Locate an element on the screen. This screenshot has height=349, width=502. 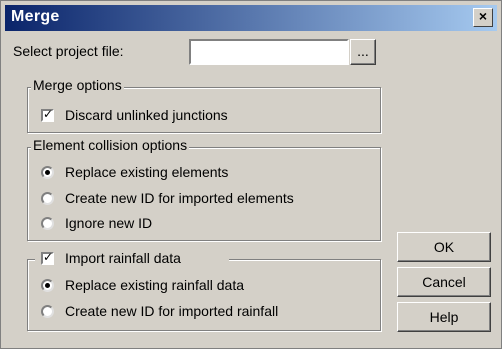
import-rainfall-checkbox: ✓ is located at coordinates (47, 257).